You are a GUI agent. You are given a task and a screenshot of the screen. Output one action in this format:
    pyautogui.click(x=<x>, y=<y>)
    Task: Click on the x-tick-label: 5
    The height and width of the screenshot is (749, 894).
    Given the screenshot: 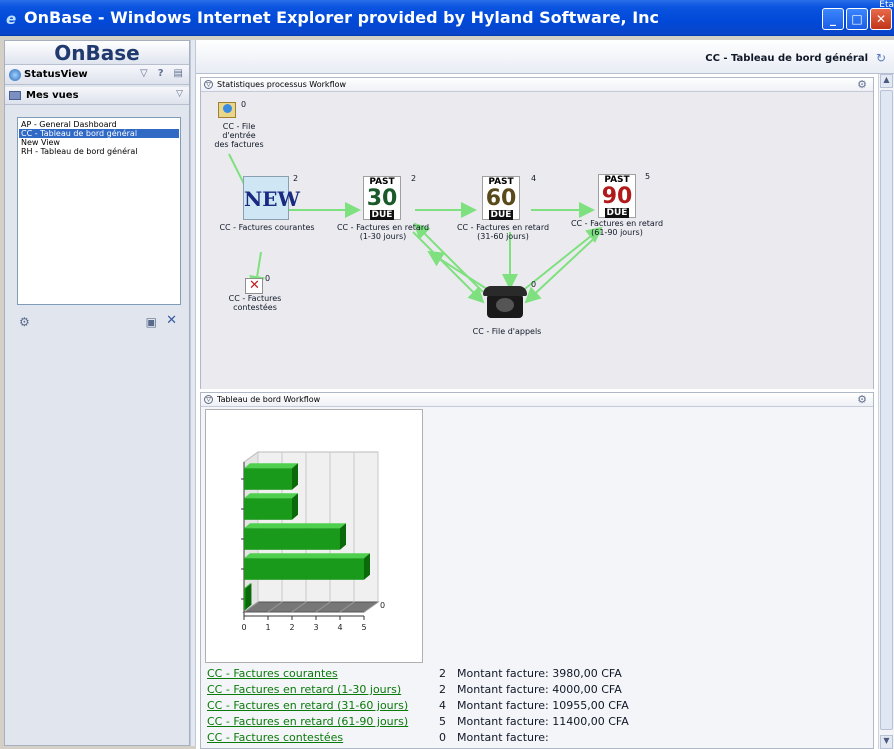 What is the action you would take?
    pyautogui.click(x=363, y=627)
    